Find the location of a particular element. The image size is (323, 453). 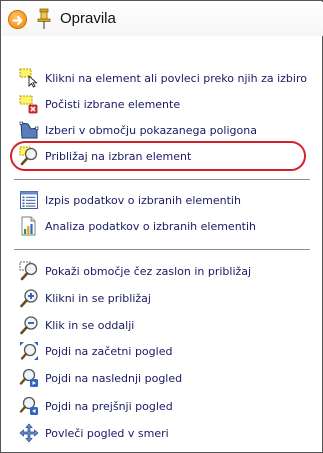

item-label: Izberi v območju pokazanega poligona is located at coordinates (151, 130).